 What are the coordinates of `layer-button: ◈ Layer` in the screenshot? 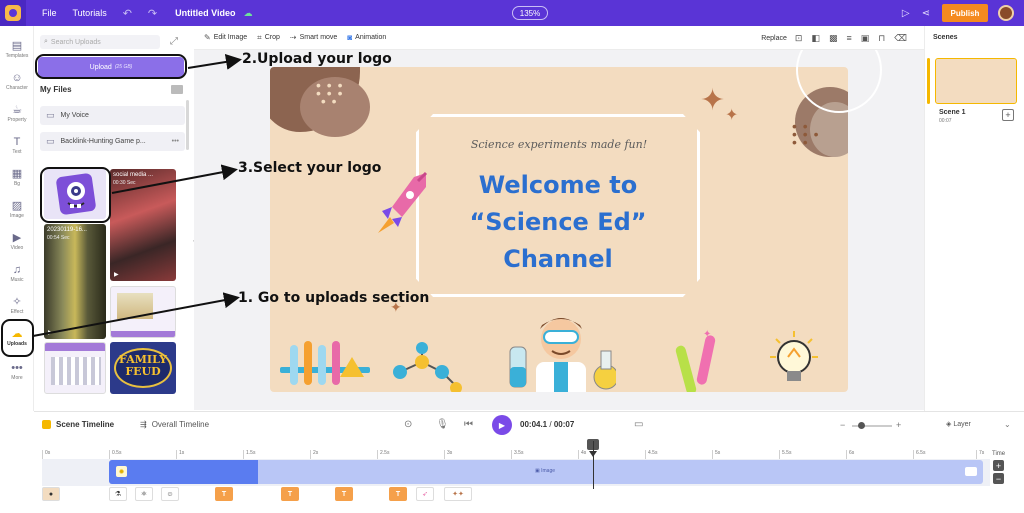 It's located at (958, 424).